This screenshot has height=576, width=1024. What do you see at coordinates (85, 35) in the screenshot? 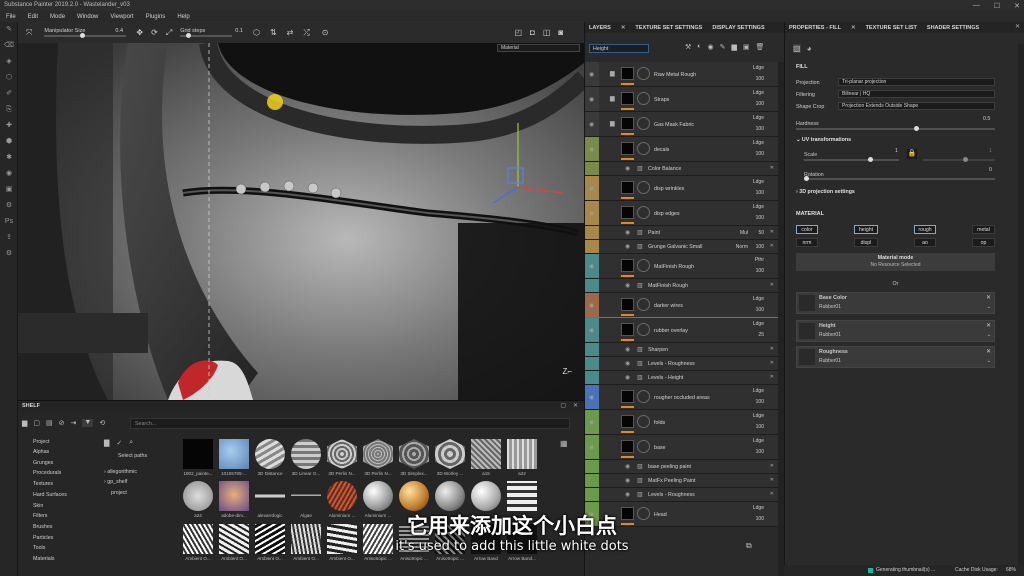
I see `manipulator-size-slider` at bounding box center [85, 35].